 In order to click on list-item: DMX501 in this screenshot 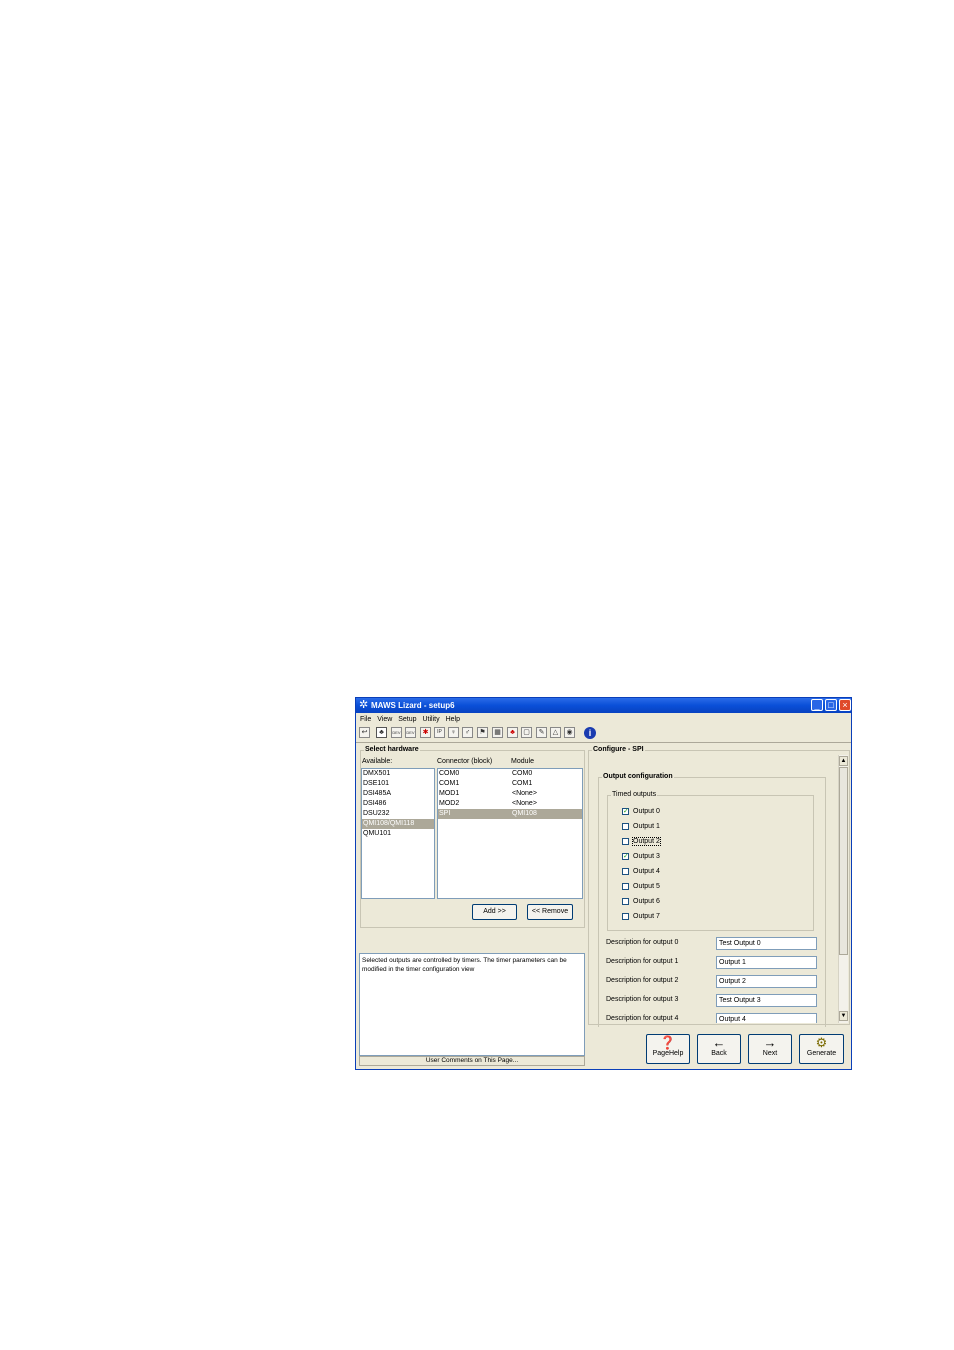, I will do `click(398, 774)`.